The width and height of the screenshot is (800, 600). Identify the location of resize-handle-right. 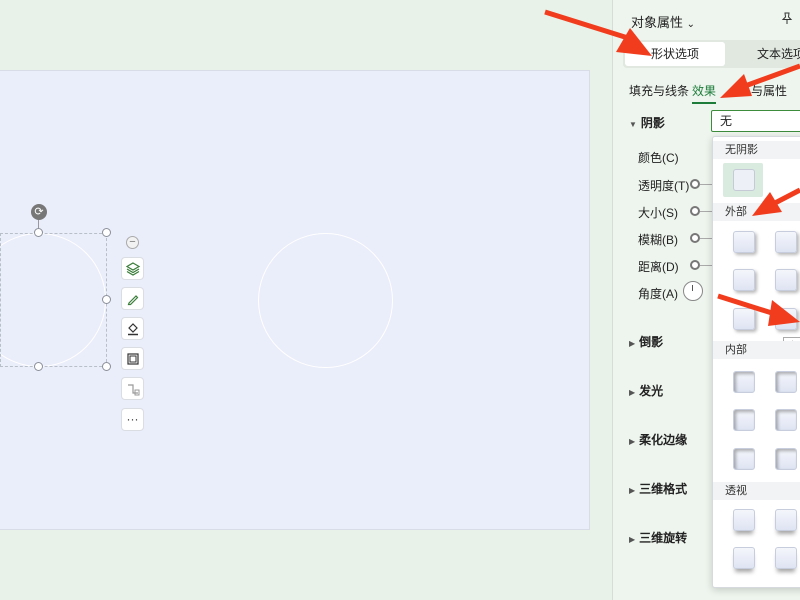
(106, 299).